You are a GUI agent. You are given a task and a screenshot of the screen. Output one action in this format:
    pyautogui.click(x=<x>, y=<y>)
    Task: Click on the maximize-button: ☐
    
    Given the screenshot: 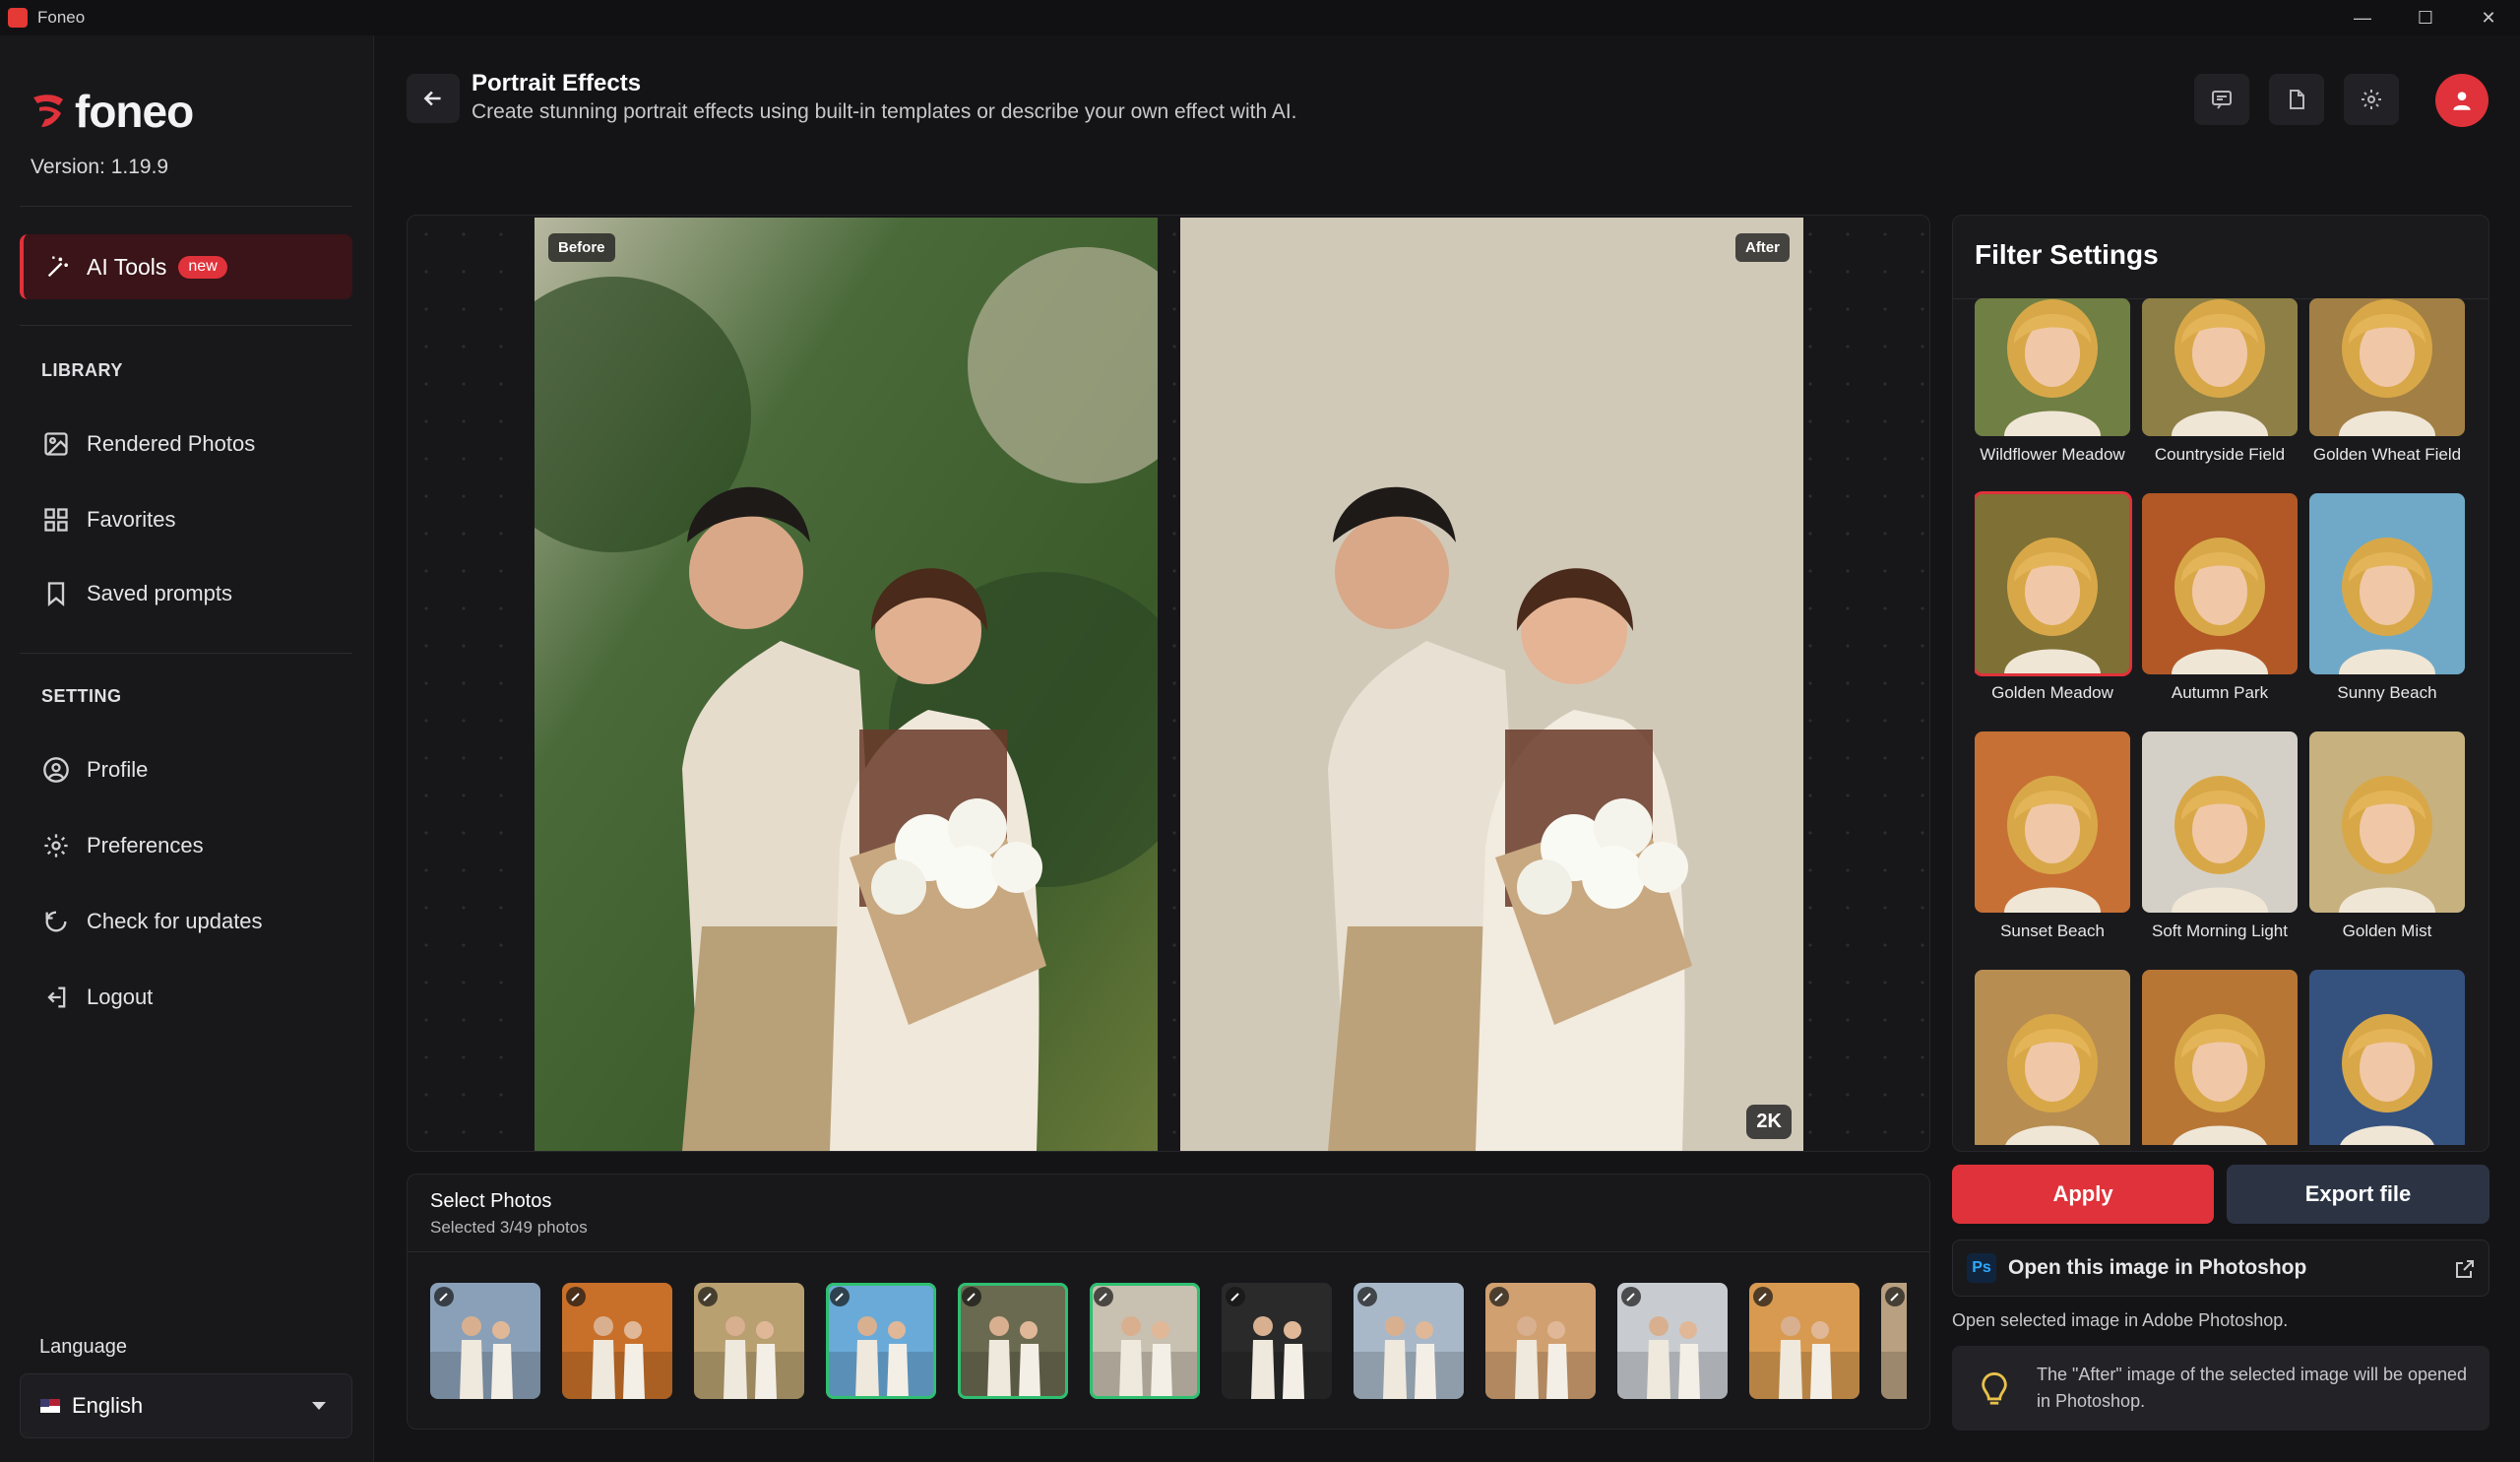 What is the action you would take?
    pyautogui.click(x=2425, y=17)
    